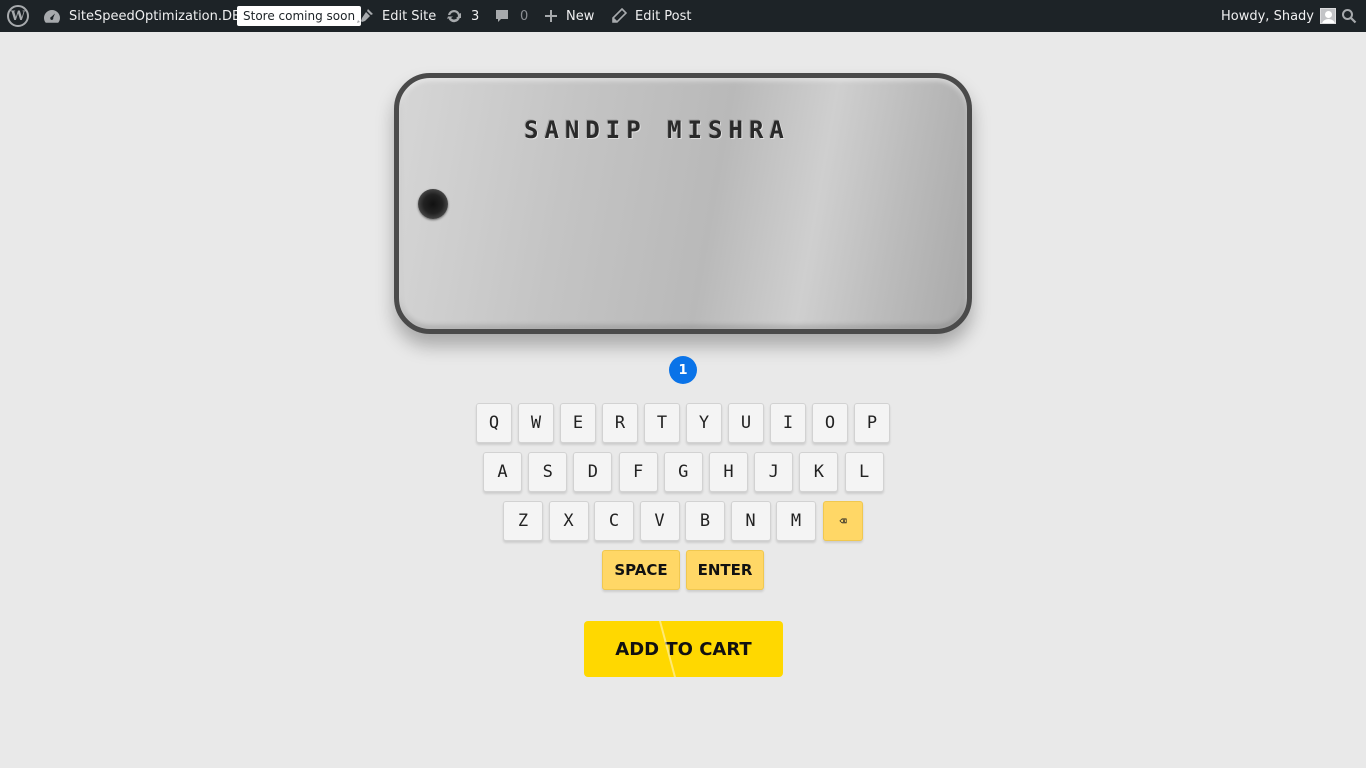 This screenshot has width=1366, height=768. I want to click on edit-post-label: Edit Post, so click(663, 16).